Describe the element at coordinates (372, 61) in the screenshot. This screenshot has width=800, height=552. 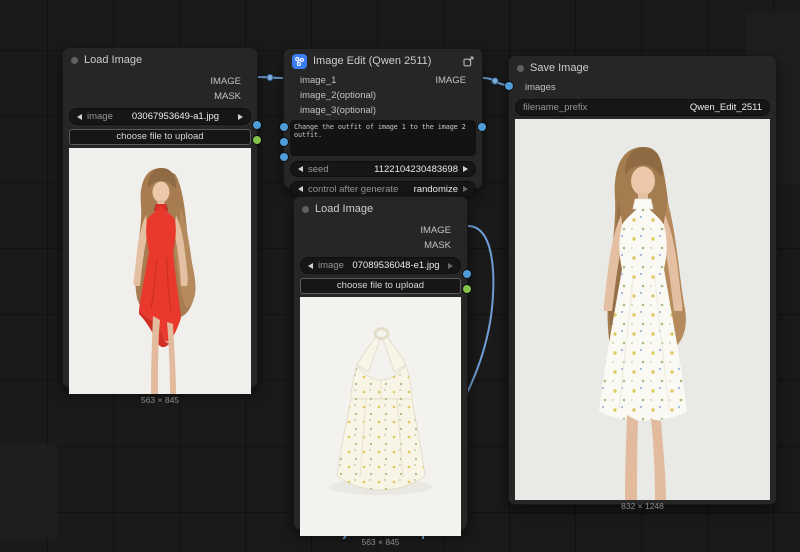
I see `node-title: Image Edit (Qwen 2511)` at that location.